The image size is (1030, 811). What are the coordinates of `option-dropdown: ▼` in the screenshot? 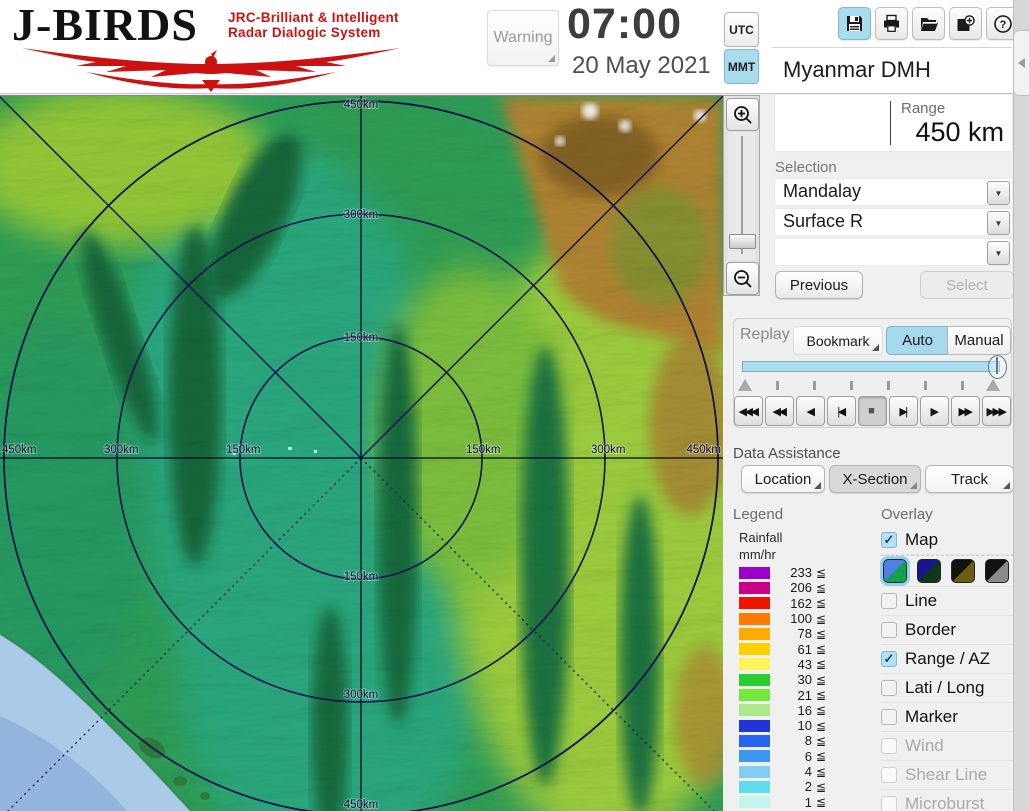 It's located at (893, 252).